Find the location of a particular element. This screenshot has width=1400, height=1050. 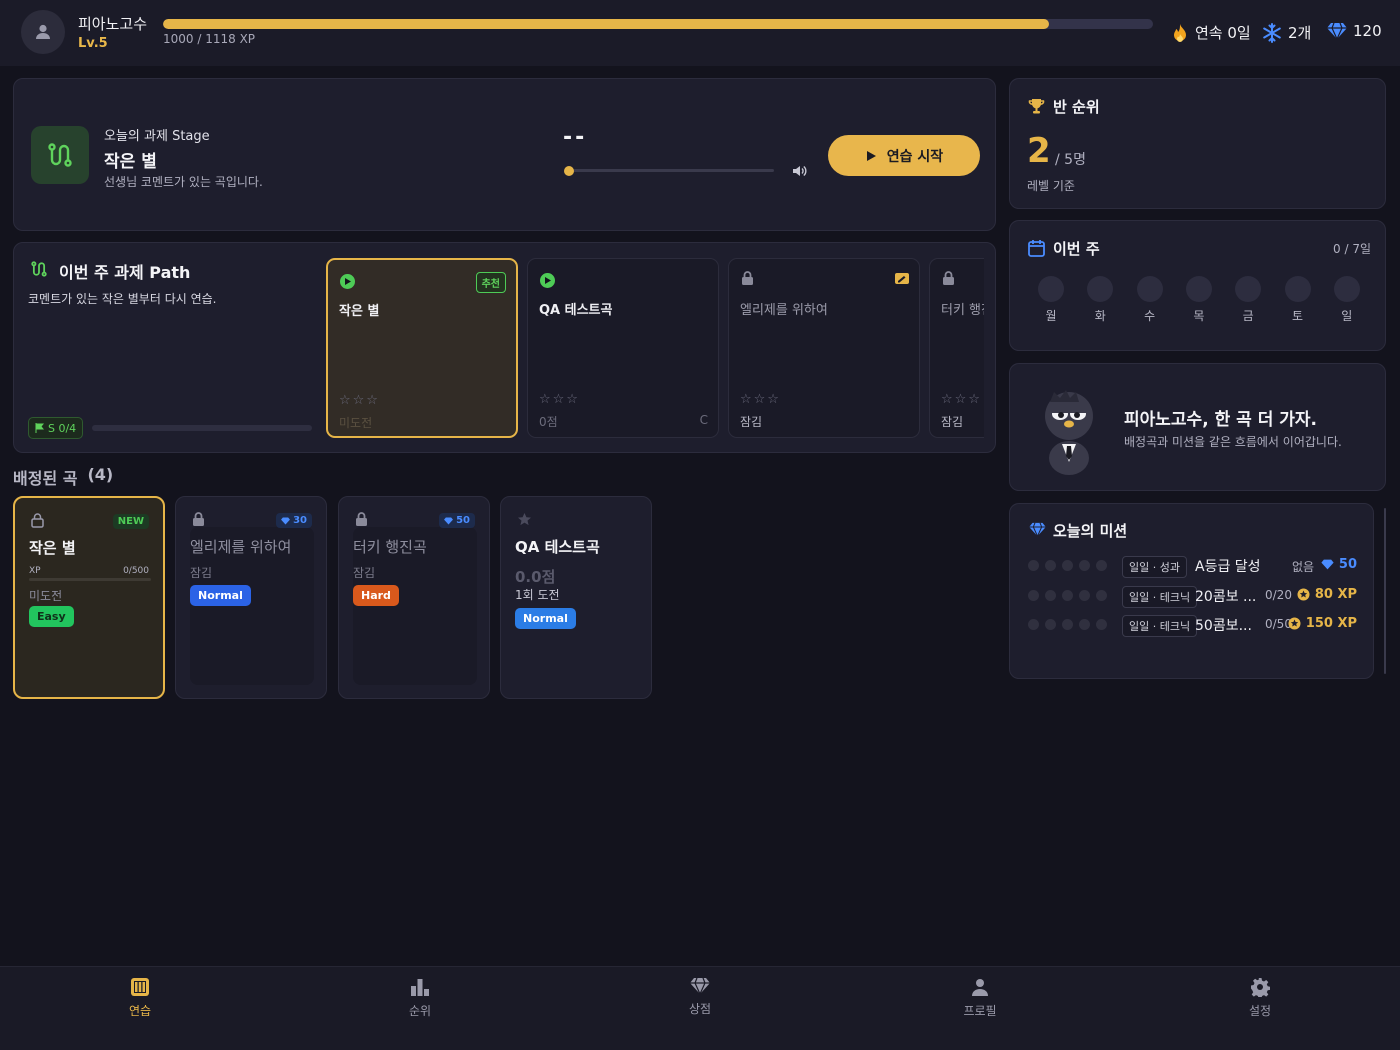

start-practice-button: 연습 시작 is located at coordinates (904, 155).